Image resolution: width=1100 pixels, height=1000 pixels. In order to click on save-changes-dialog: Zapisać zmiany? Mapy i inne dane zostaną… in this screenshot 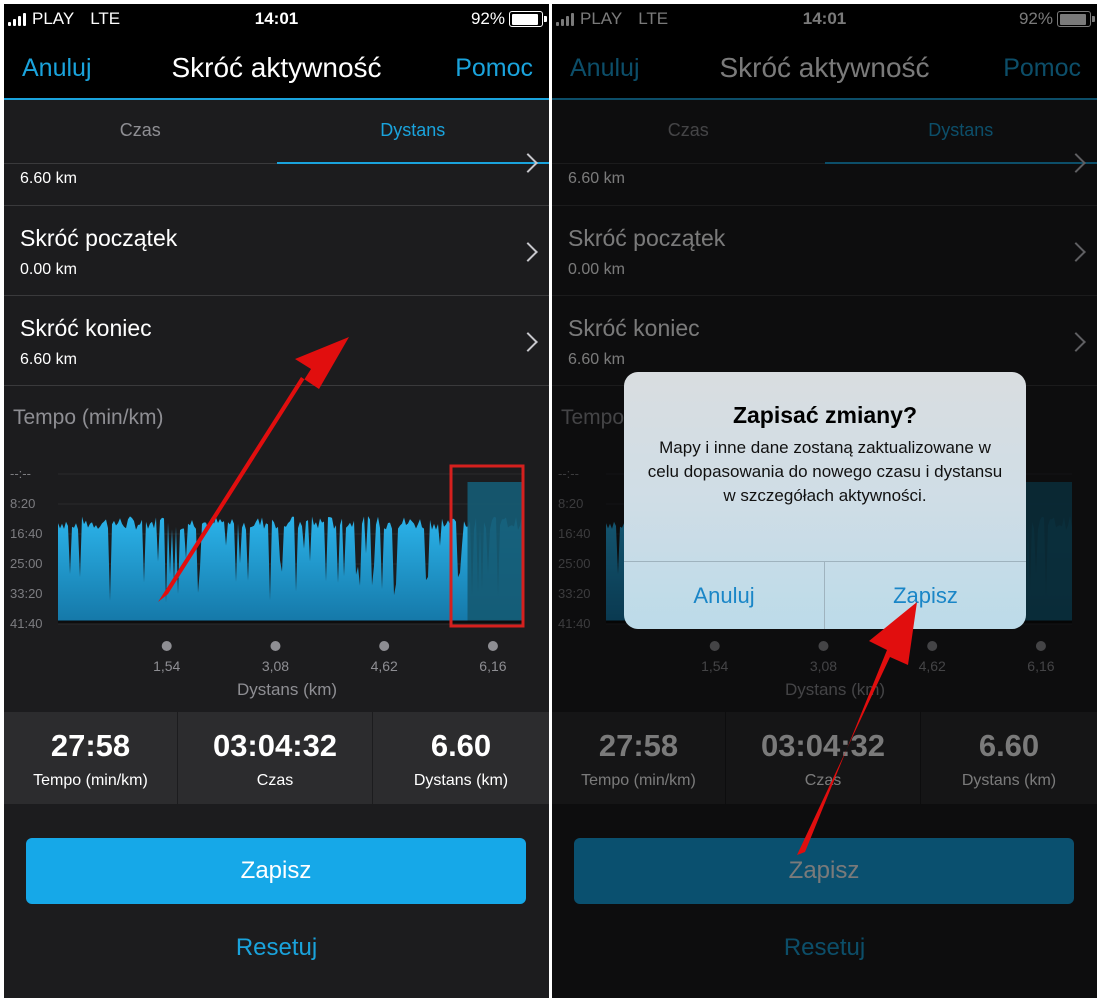, I will do `click(825, 500)`.